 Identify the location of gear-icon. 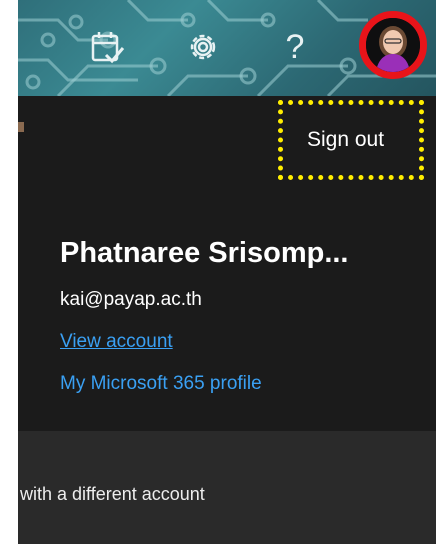
(203, 47).